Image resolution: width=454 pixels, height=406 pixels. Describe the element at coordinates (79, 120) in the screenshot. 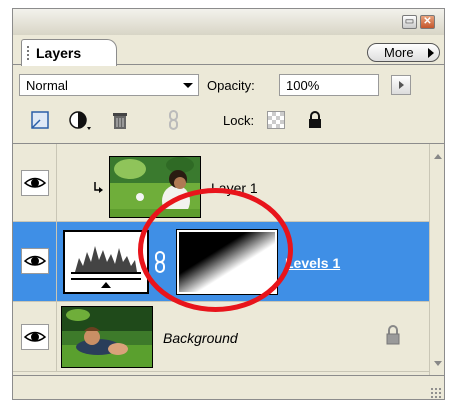

I see `adjustment-layer-icon` at that location.